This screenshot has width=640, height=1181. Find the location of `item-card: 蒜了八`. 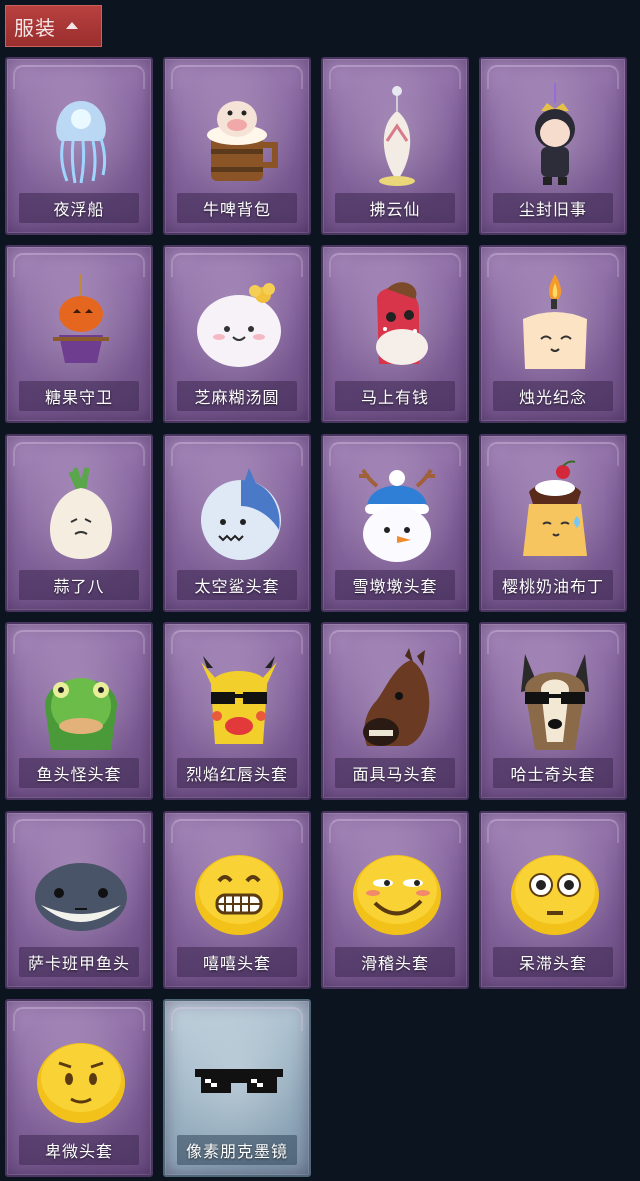

item-card: 蒜了八 is located at coordinates (79, 523).